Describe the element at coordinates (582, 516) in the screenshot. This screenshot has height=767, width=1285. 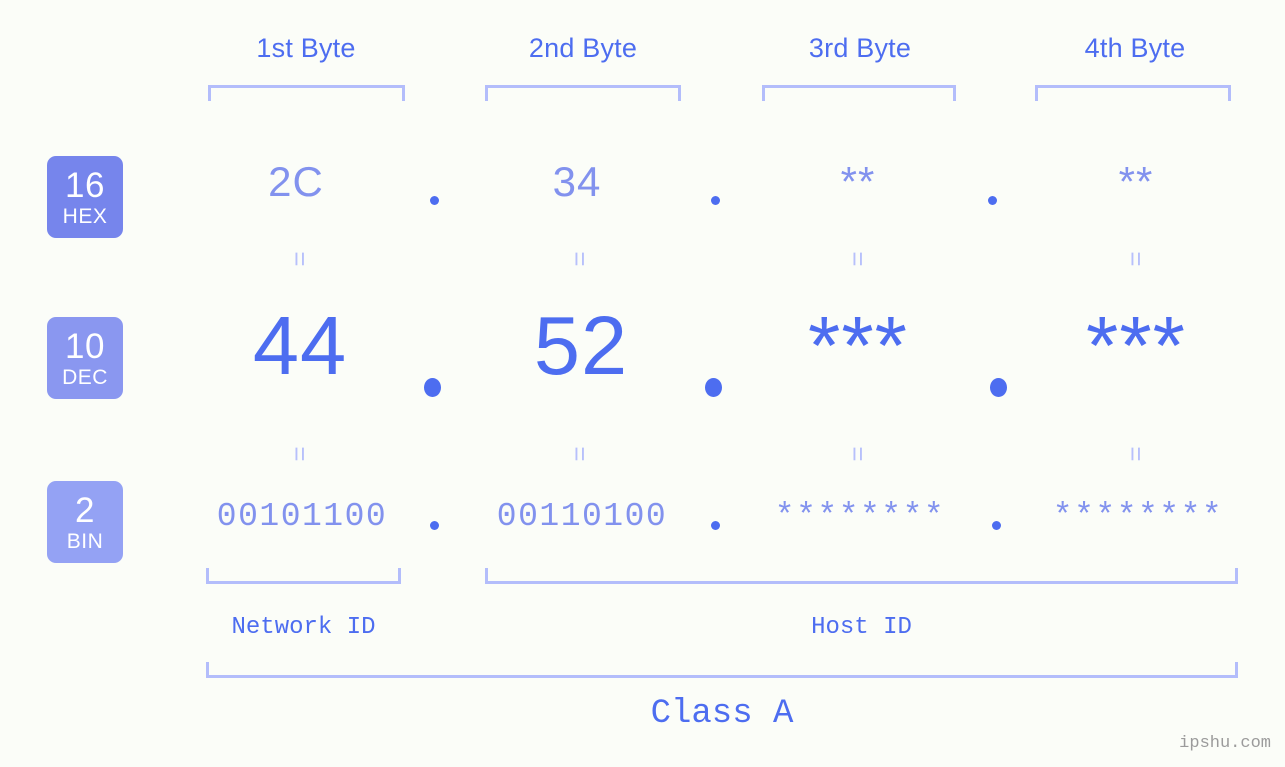
I see `bin-byte-2: 00110100` at that location.